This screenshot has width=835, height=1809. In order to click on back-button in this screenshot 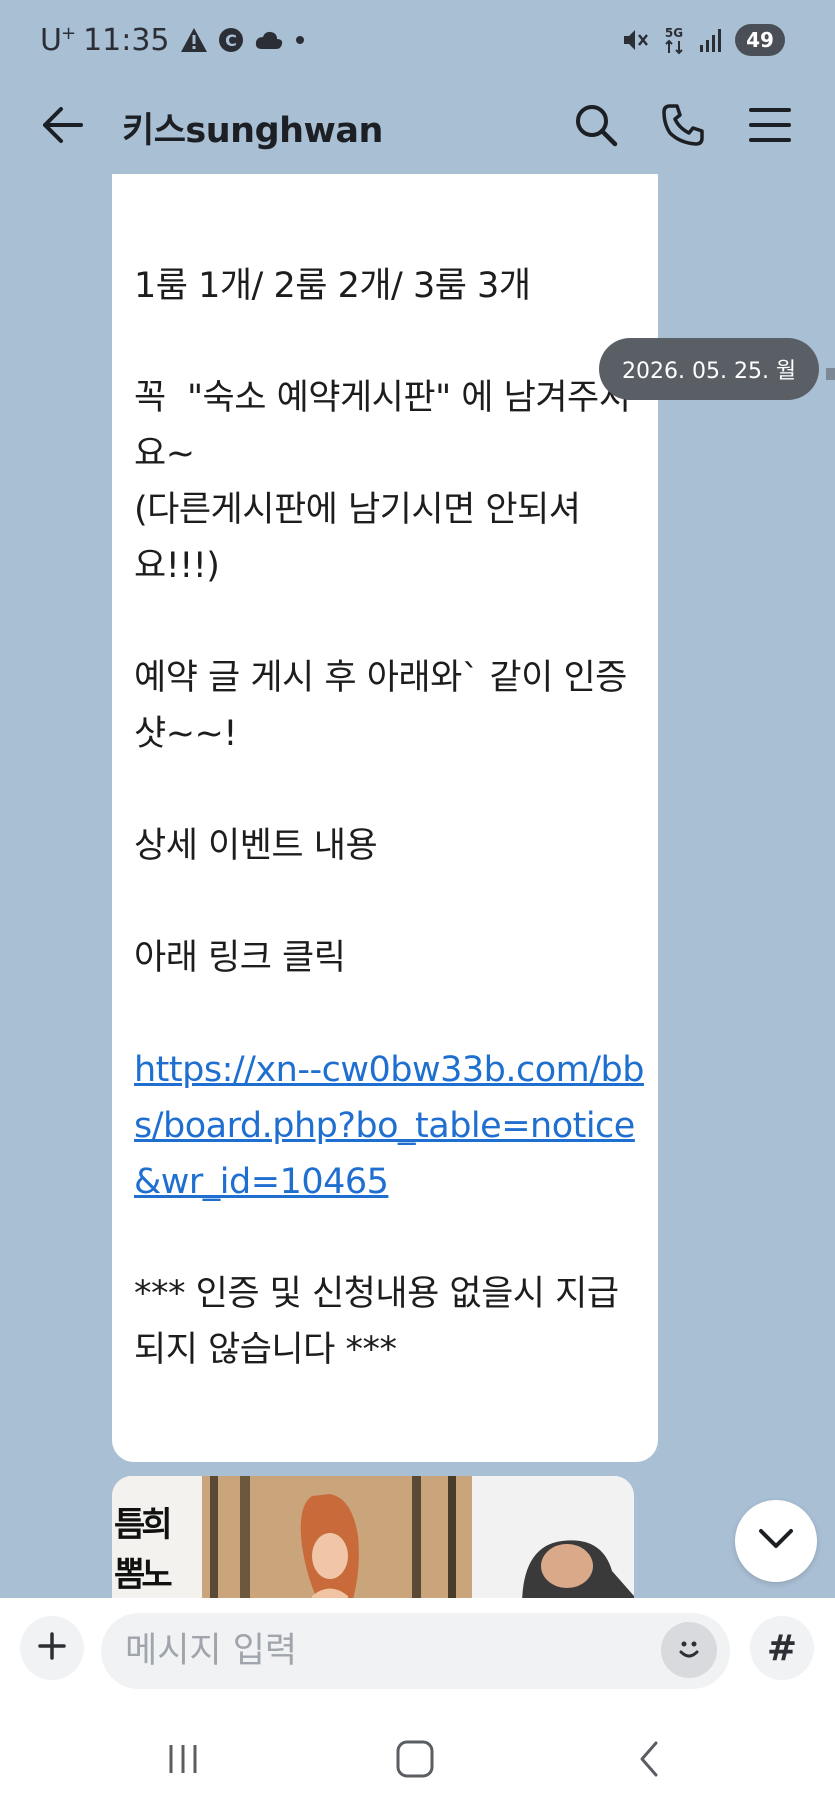, I will do `click(61, 127)`.